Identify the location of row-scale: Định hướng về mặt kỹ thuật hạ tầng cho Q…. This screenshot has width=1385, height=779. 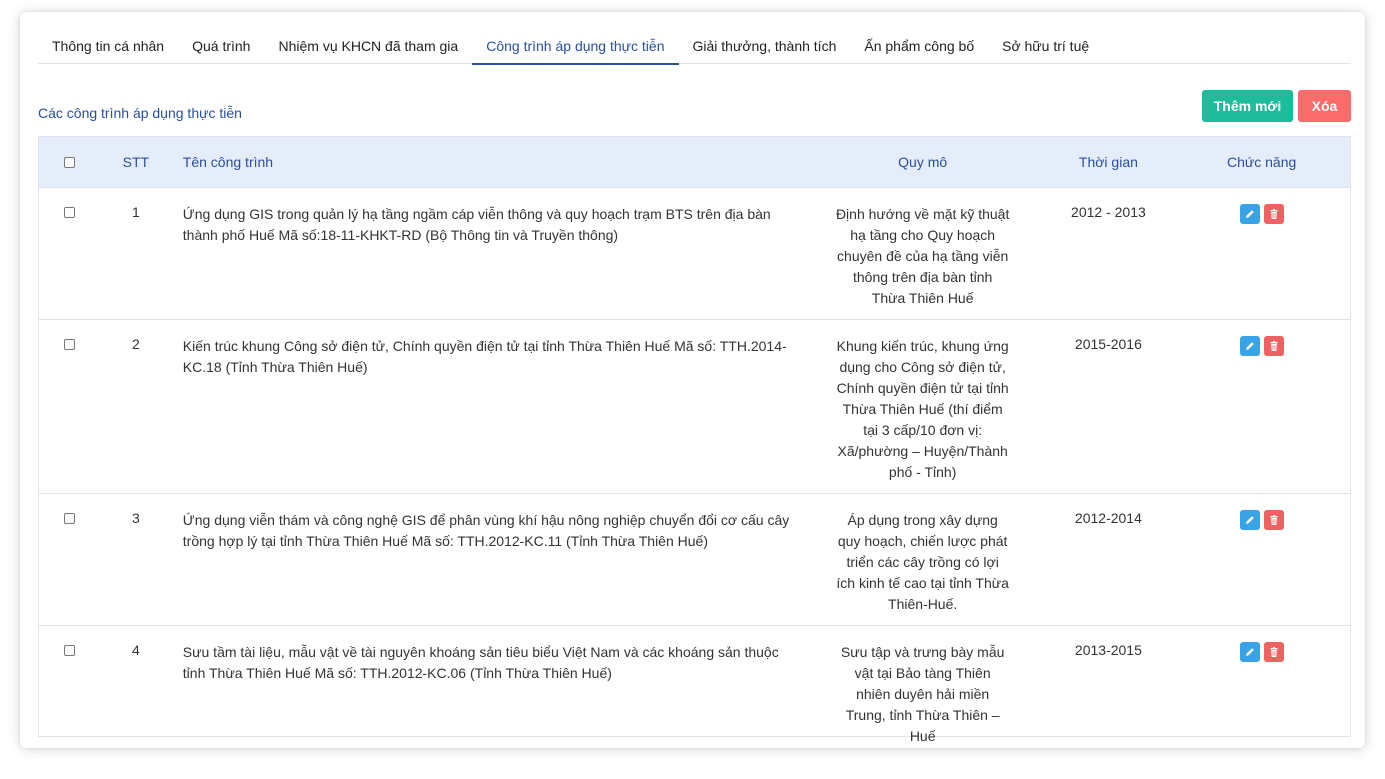
(922, 256).